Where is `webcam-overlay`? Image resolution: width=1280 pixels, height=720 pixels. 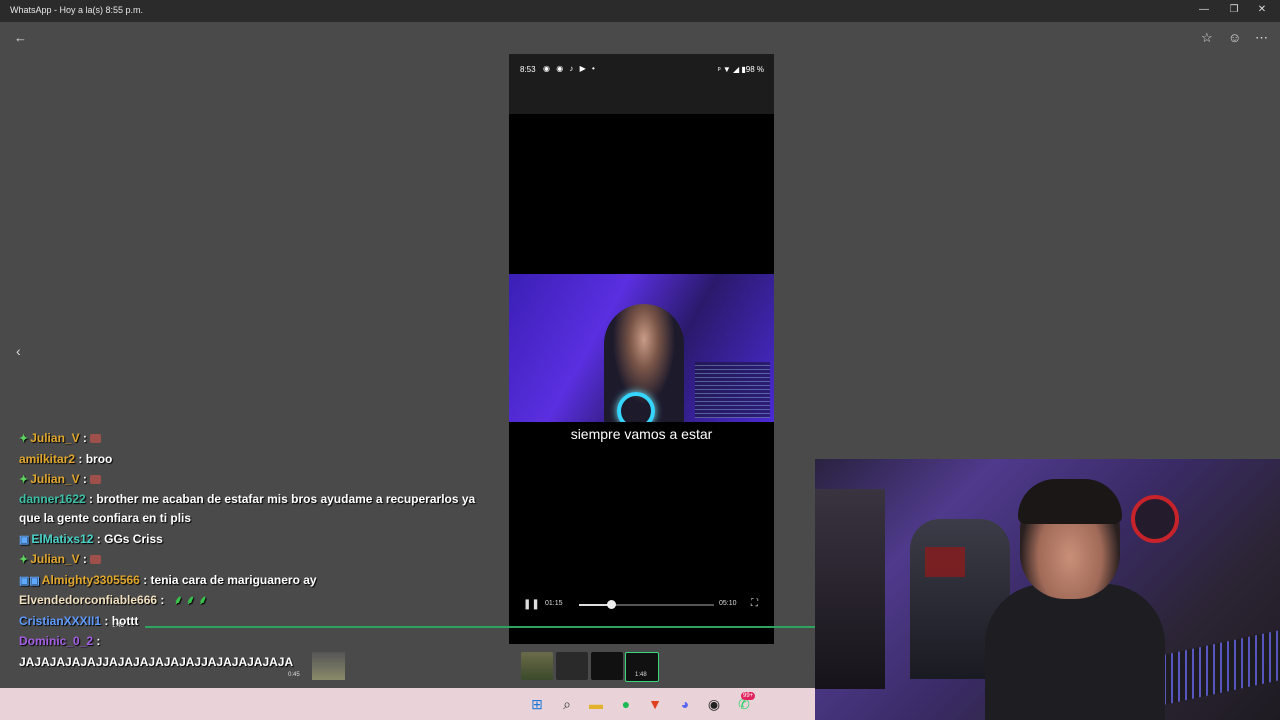 webcam-overlay is located at coordinates (1047, 589).